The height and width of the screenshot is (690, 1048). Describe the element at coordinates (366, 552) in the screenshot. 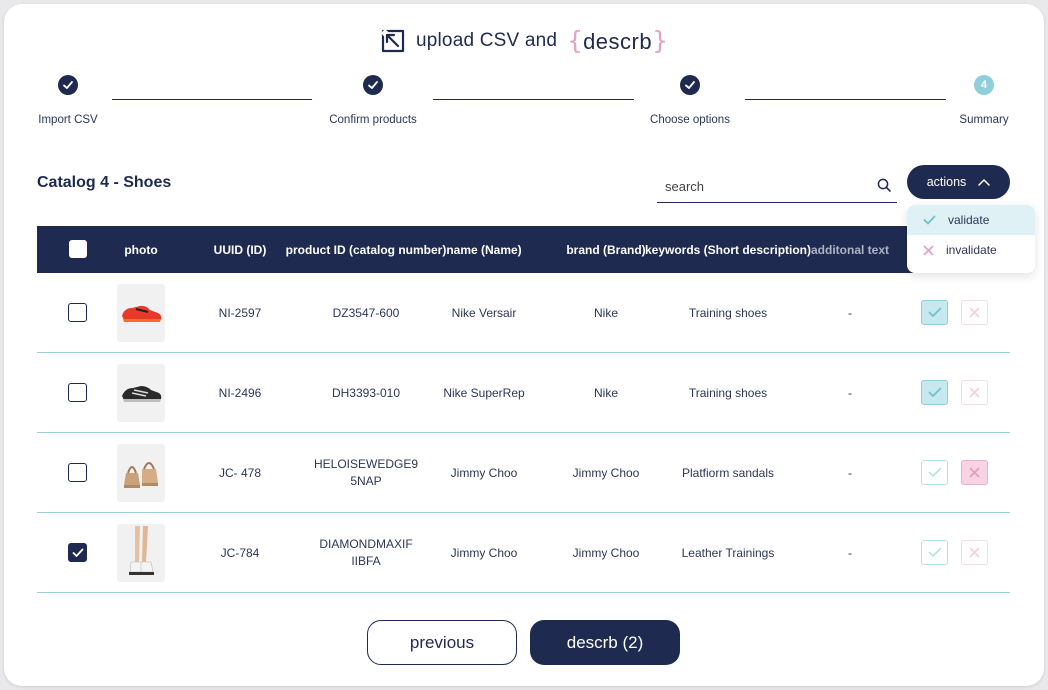

I see `cell-product-id: DIAMONDMAXIF IIBFA` at that location.